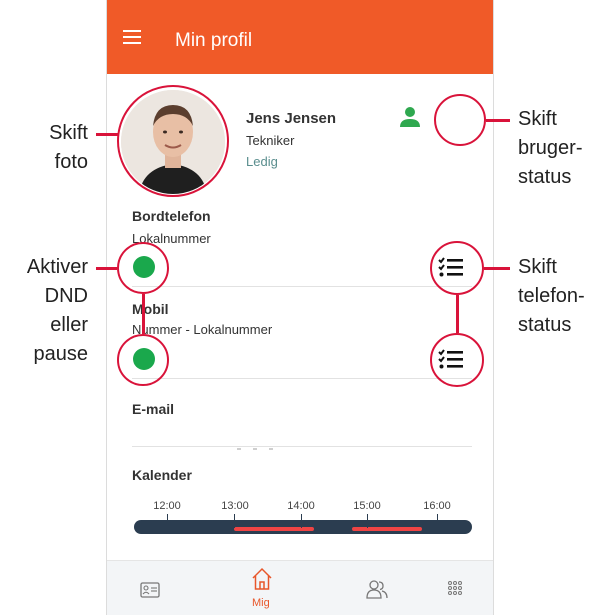  What do you see at coordinates (437, 506) in the screenshot?
I see `calendar-tick-label: 16:00` at bounding box center [437, 506].